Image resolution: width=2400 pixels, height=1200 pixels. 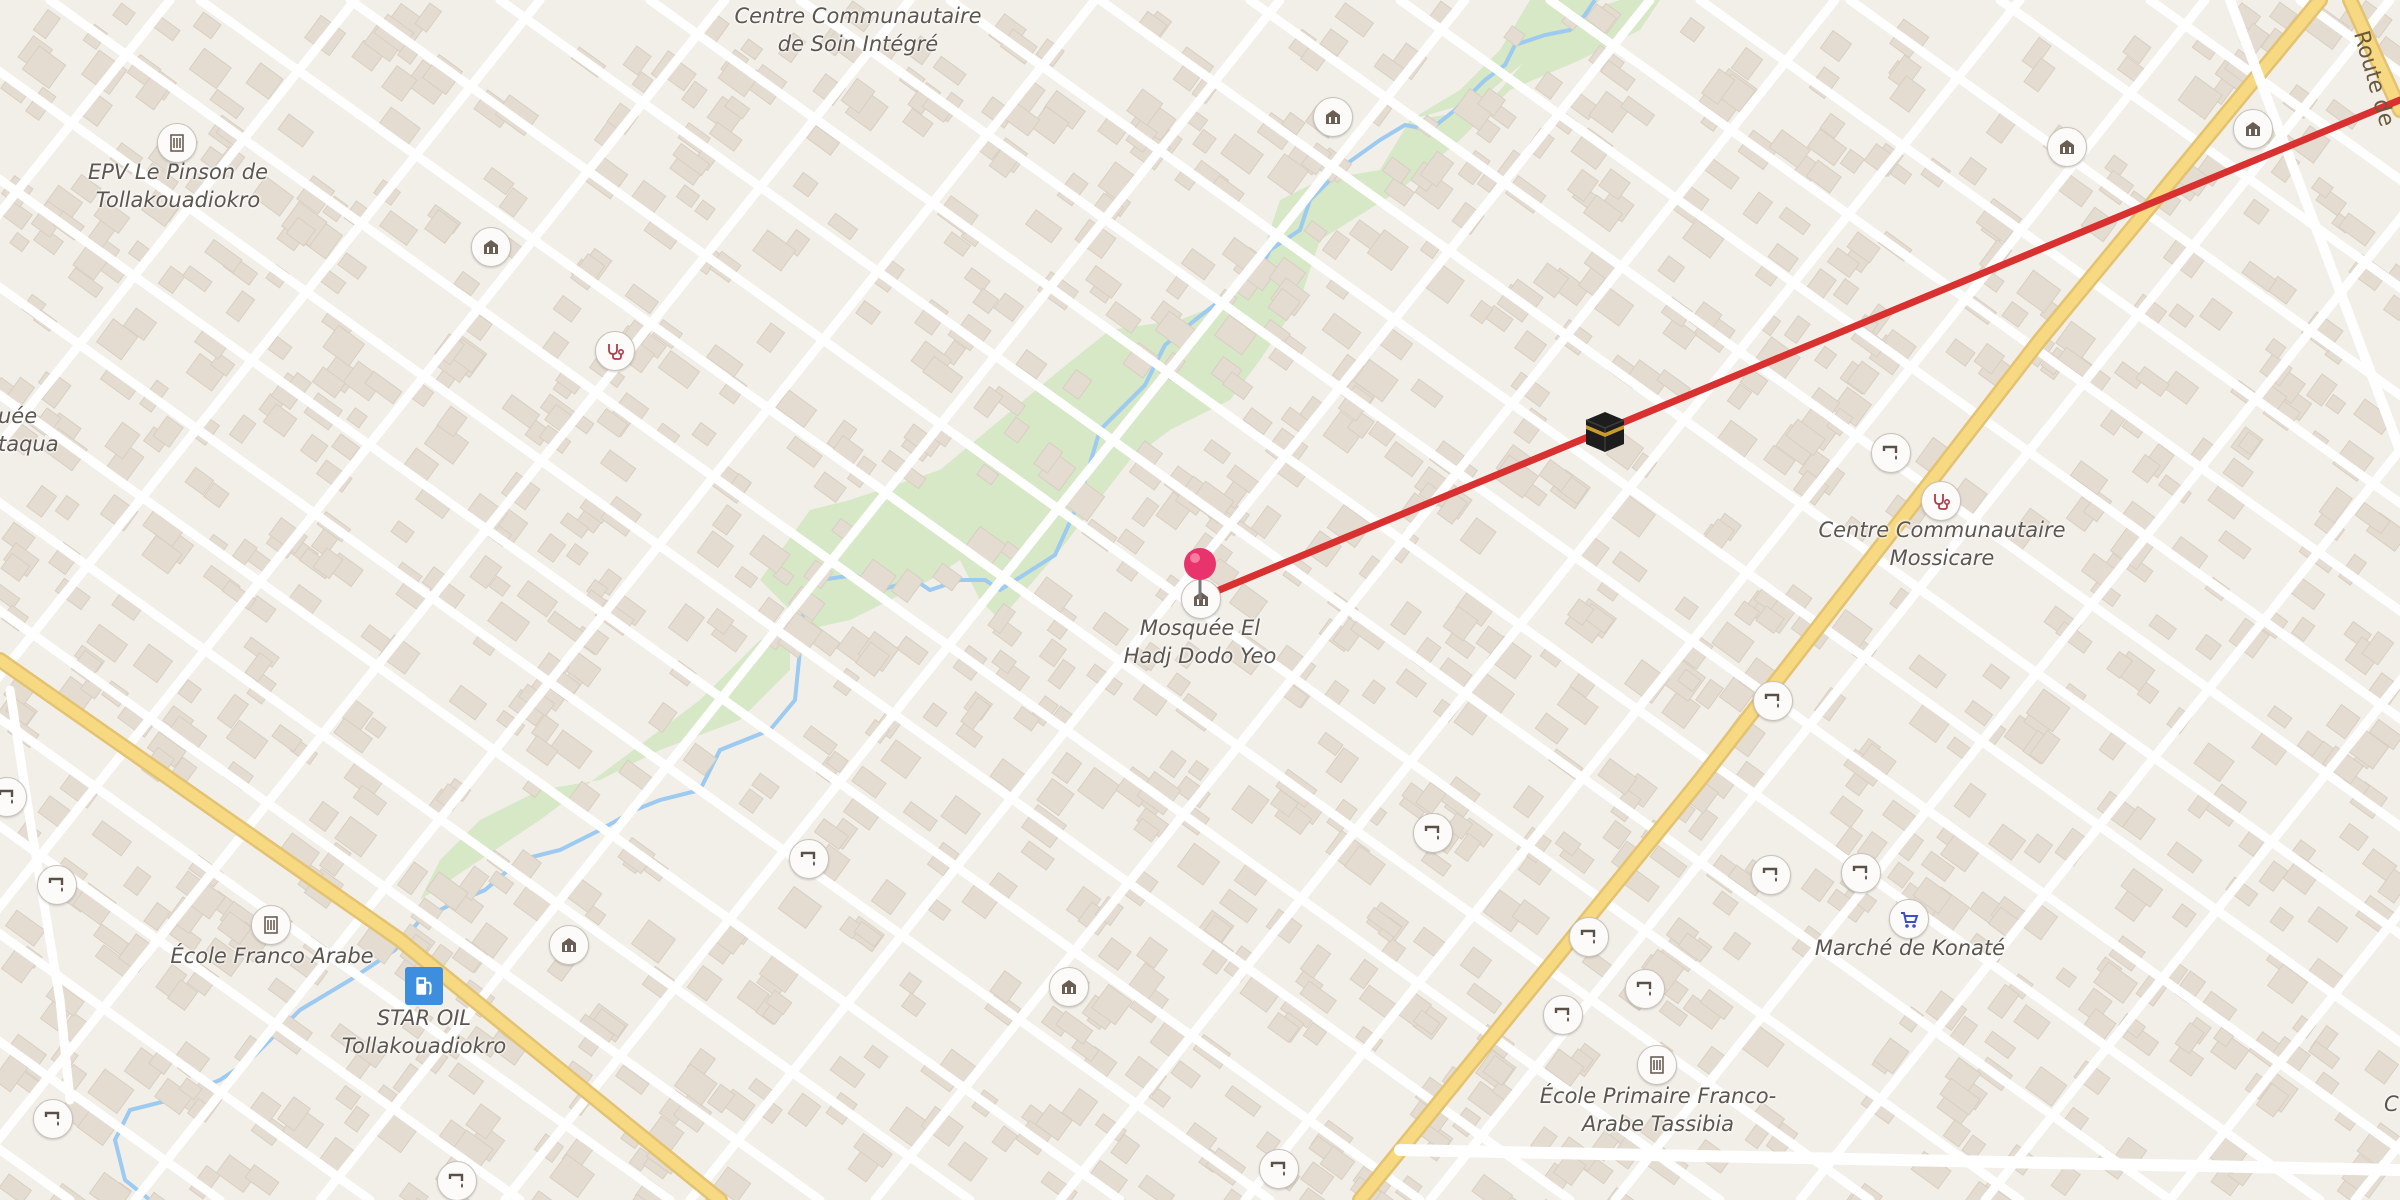 I want to click on label-centre-soin: Centre Communautaire de Soin Intégré, so click(x=857, y=30).